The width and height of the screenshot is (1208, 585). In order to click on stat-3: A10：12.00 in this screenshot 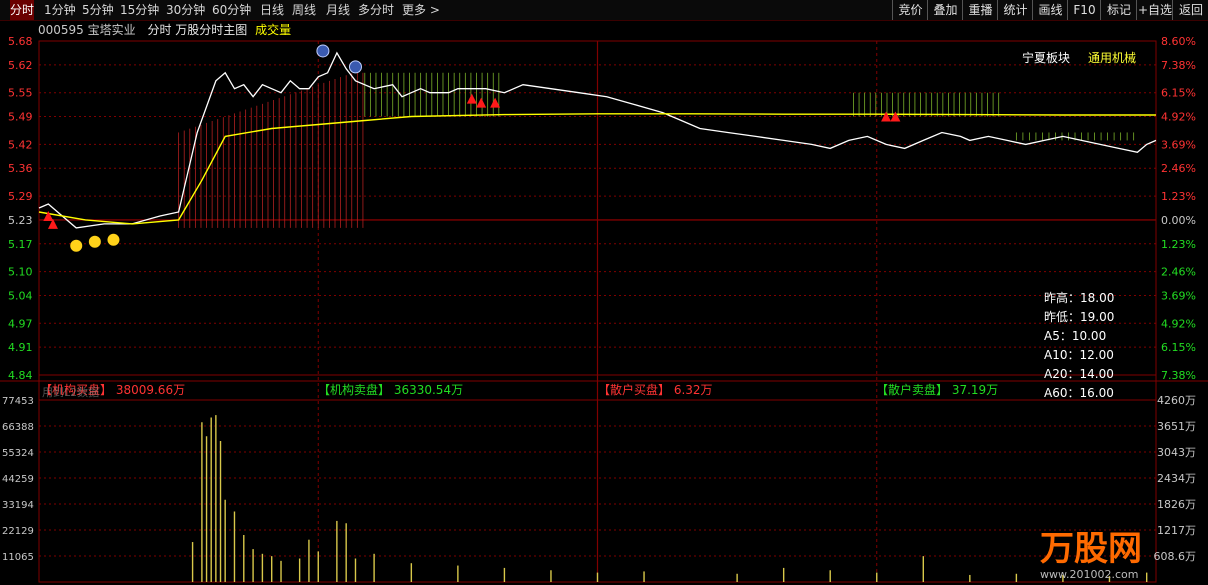, I will do `click(1079, 355)`.